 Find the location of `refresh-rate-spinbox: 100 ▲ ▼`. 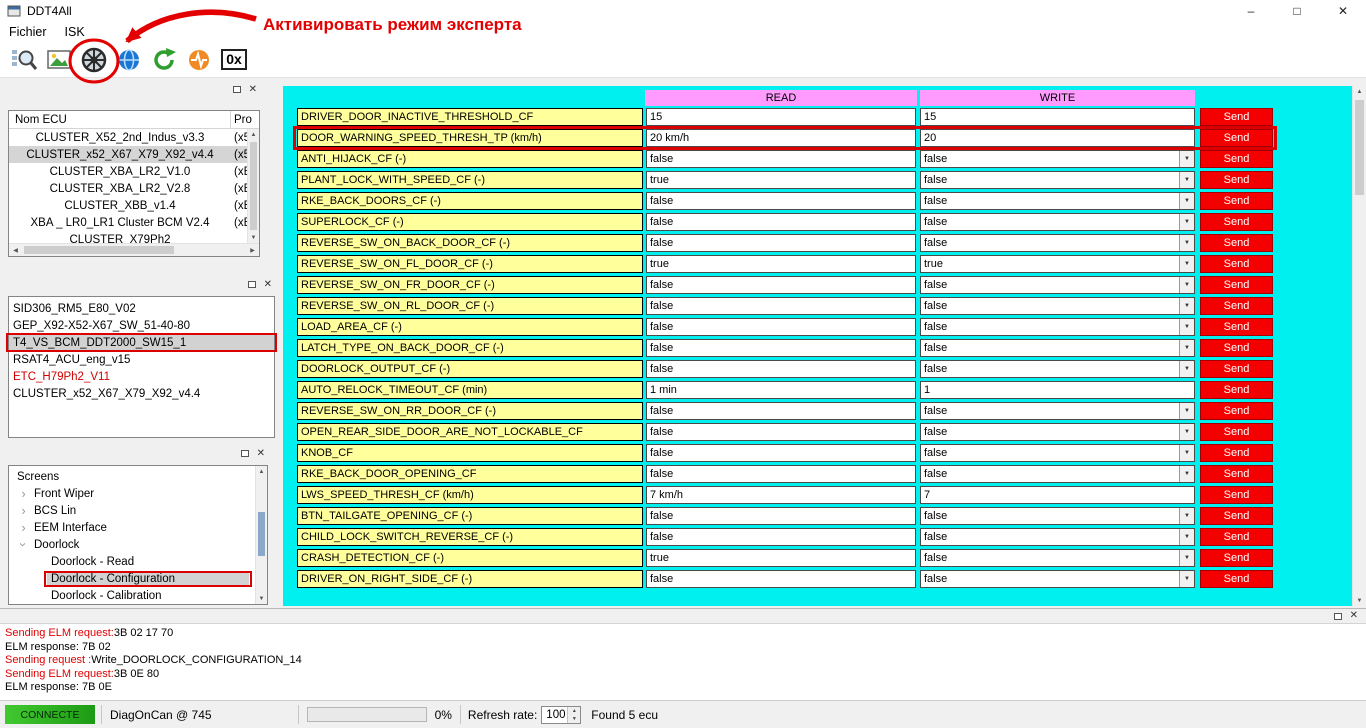

refresh-rate-spinbox: 100 ▲ ▼ is located at coordinates (561, 714).